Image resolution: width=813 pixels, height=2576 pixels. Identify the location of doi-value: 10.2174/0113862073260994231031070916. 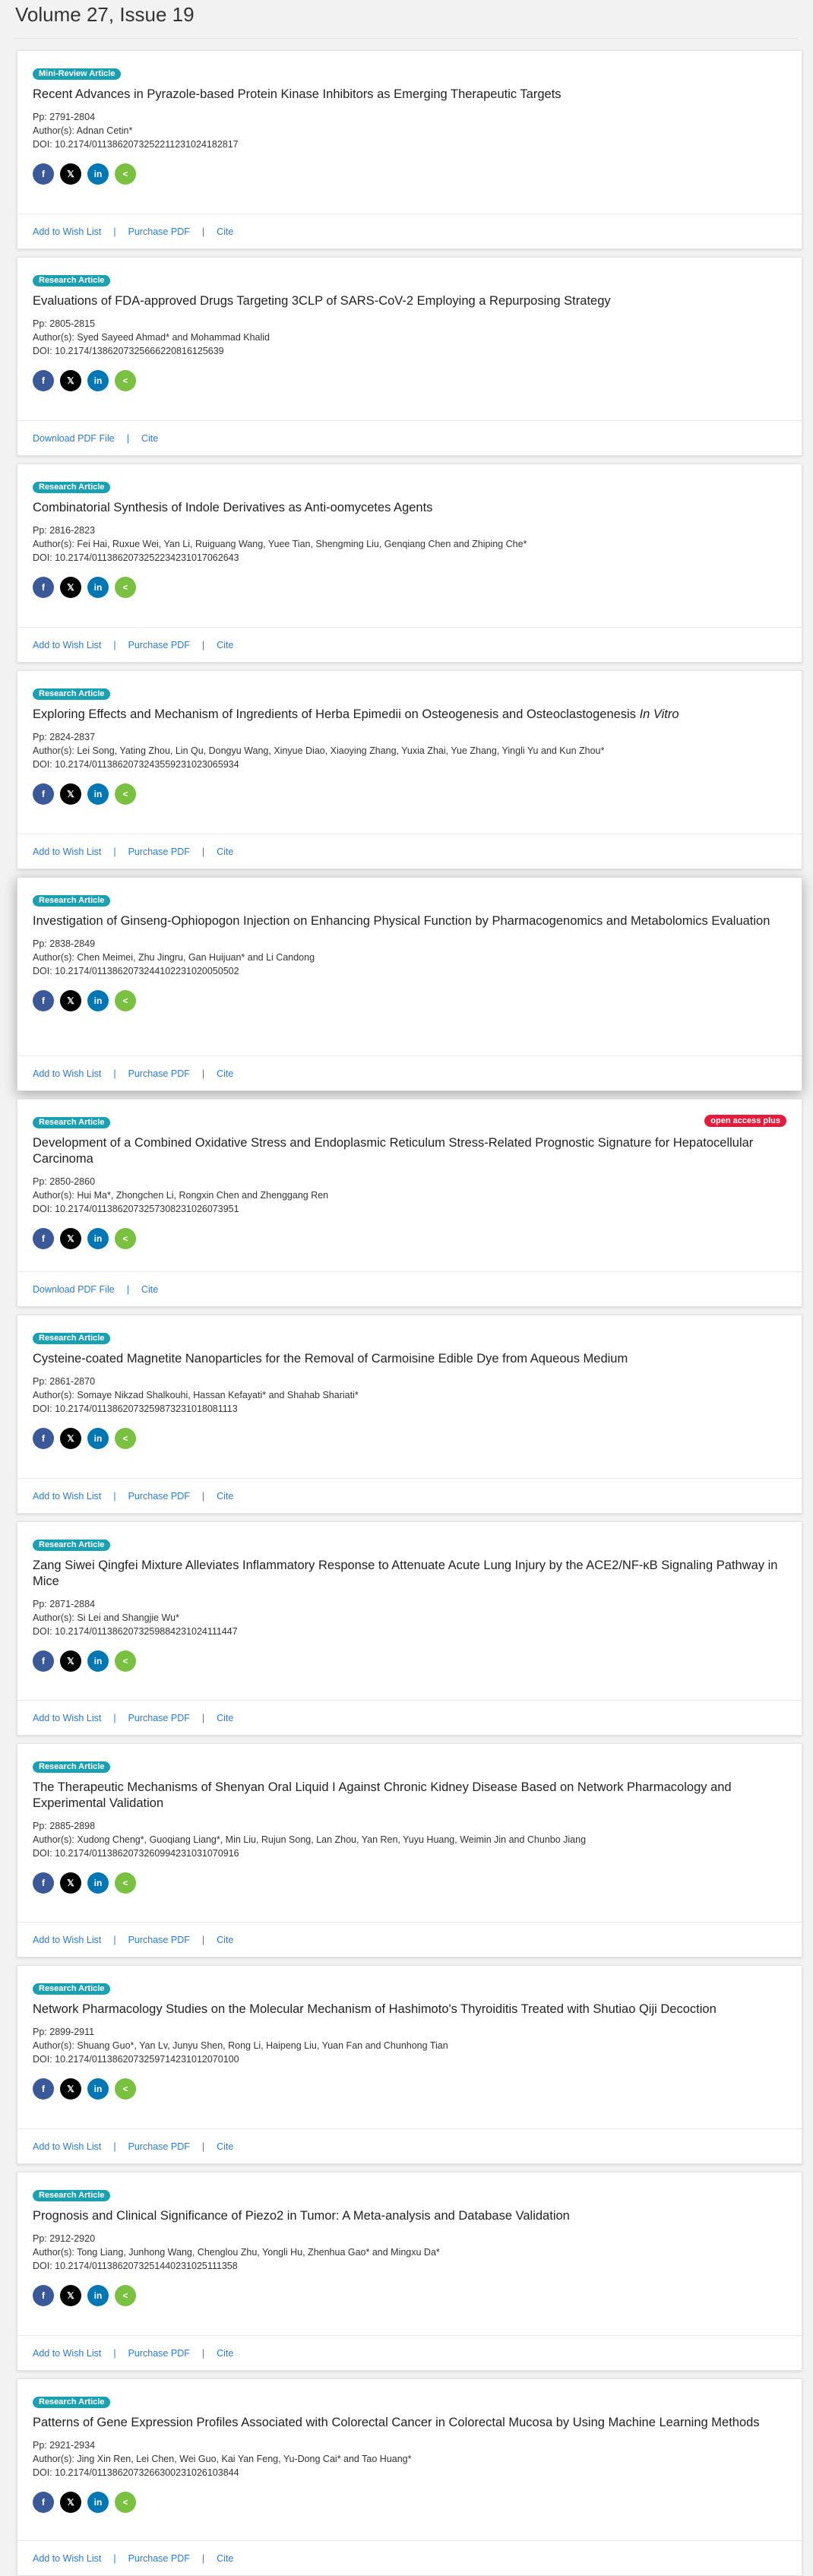
(147, 1853).